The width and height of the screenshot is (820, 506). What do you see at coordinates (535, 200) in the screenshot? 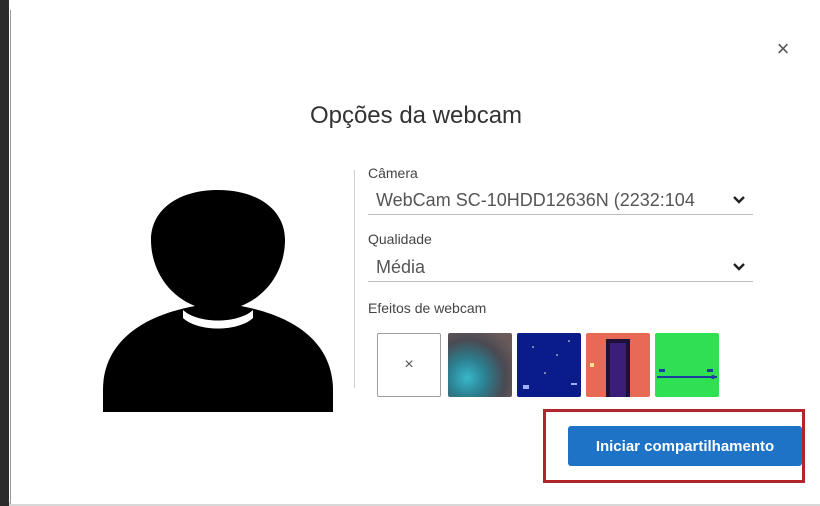
I see `camera-value: WebCam SC-10HDD12636N (2232:104` at bounding box center [535, 200].